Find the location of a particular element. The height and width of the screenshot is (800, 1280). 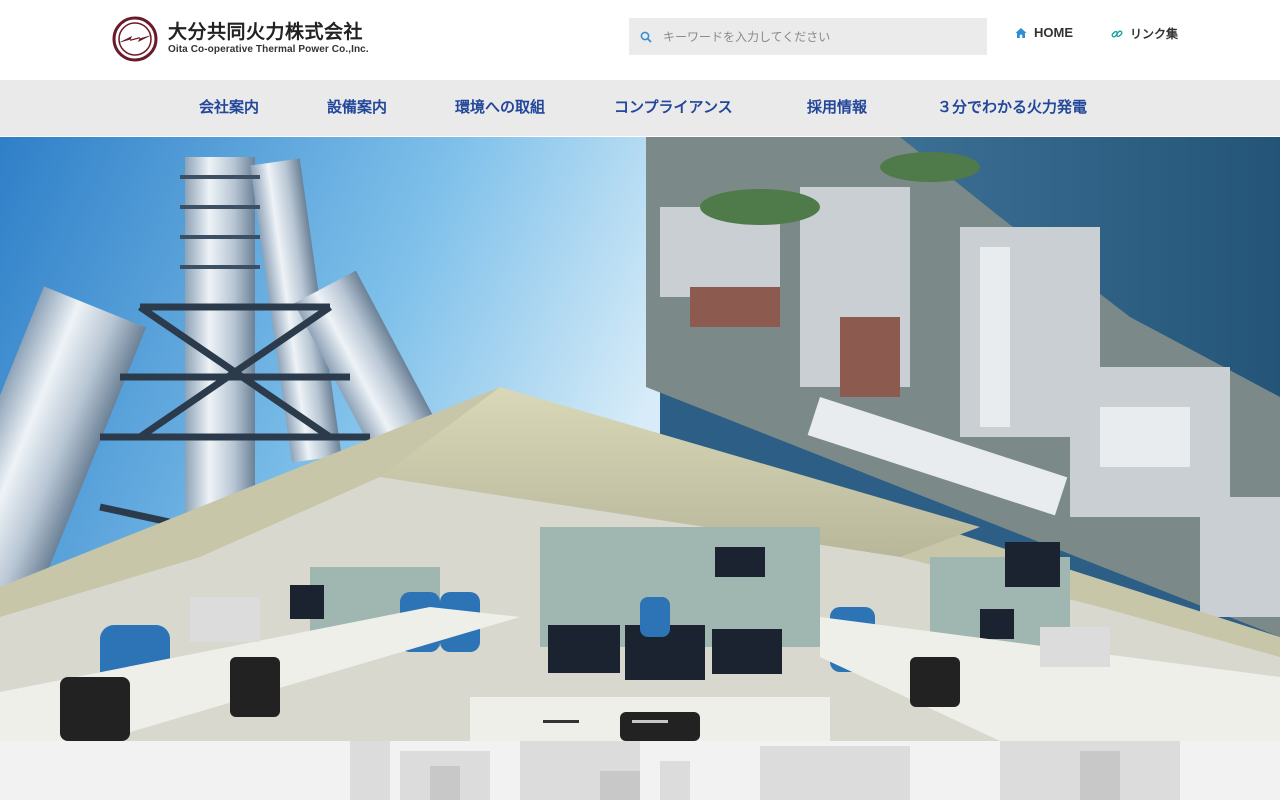

company-name-jp: 大分共同火力株式会社 is located at coordinates (266, 32).